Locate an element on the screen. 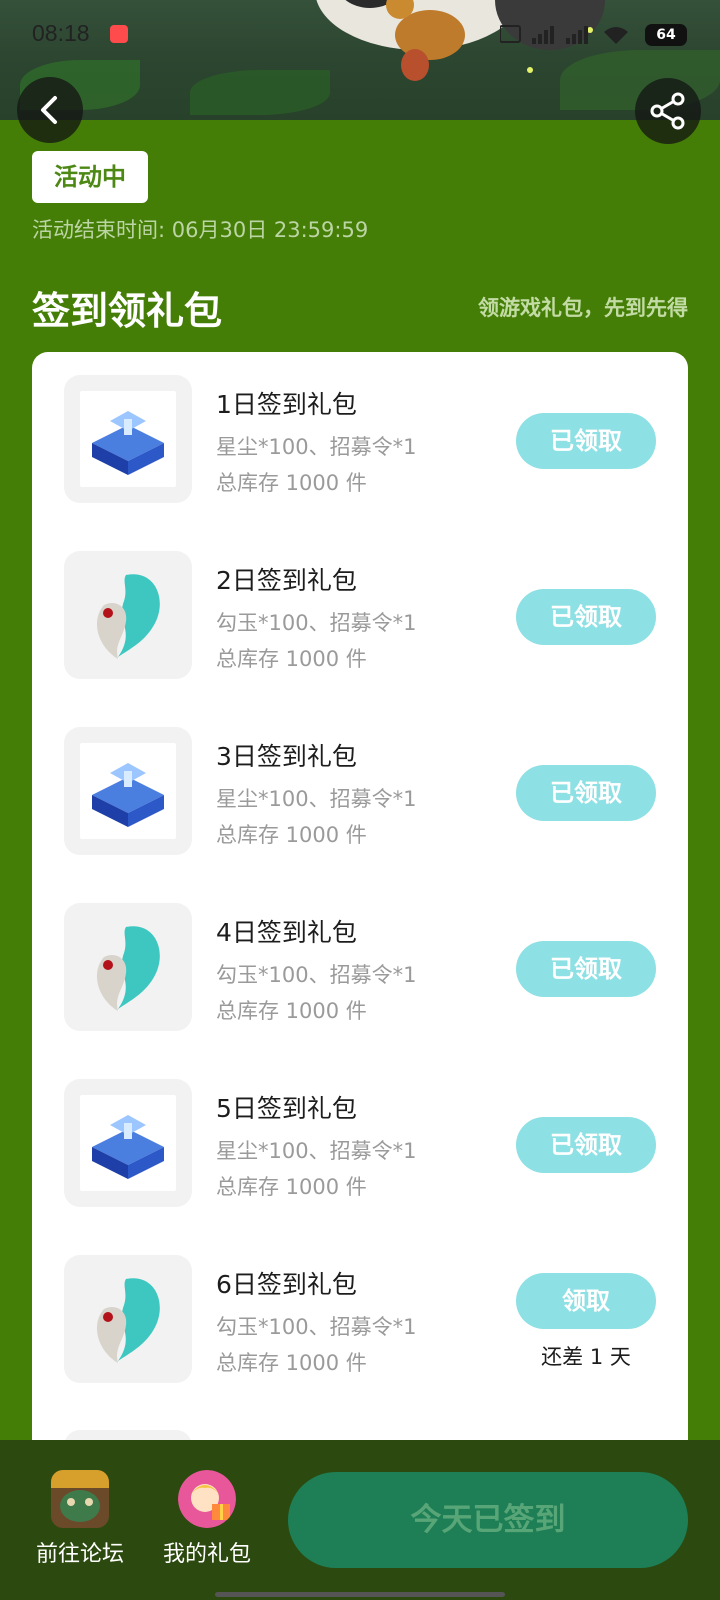  home-indicator is located at coordinates (360, 1594).